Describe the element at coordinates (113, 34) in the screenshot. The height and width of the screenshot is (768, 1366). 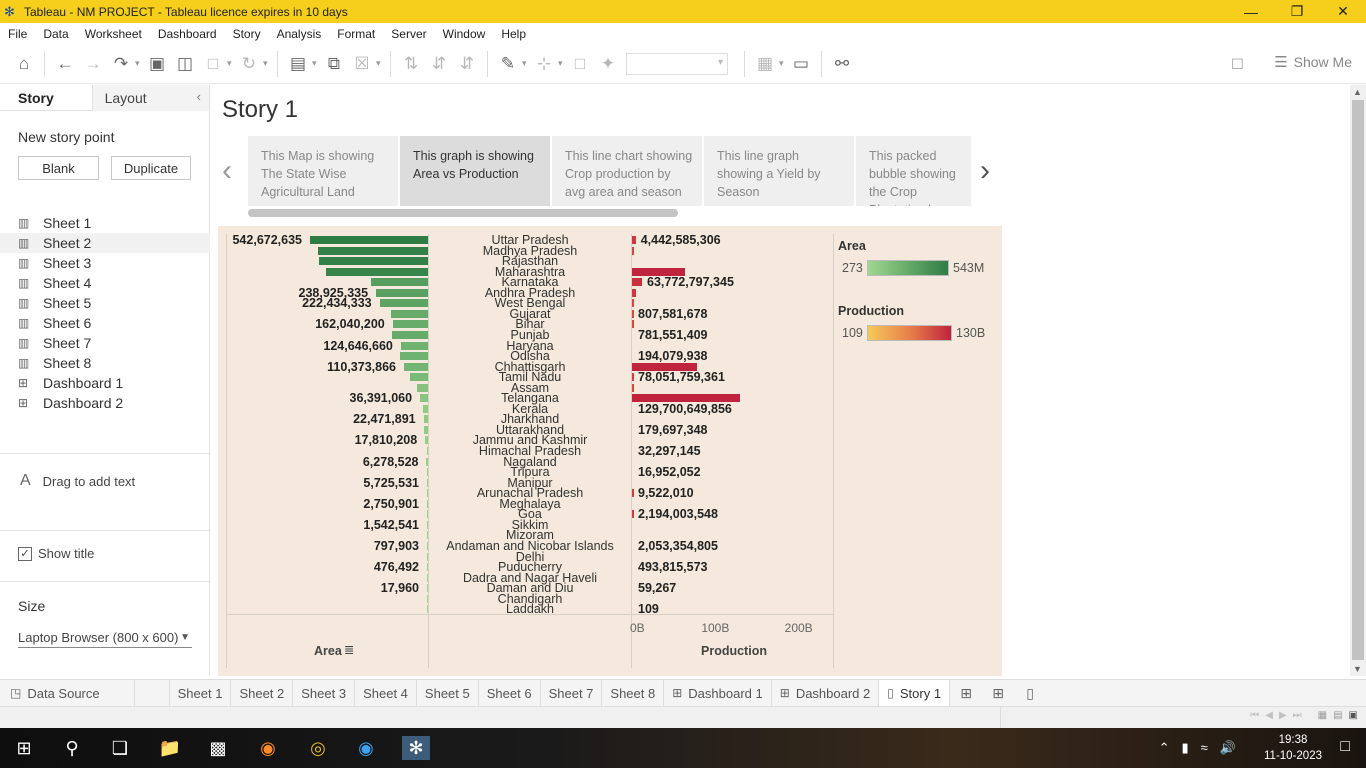
I see `menu-worksheet: Worksheet` at that location.